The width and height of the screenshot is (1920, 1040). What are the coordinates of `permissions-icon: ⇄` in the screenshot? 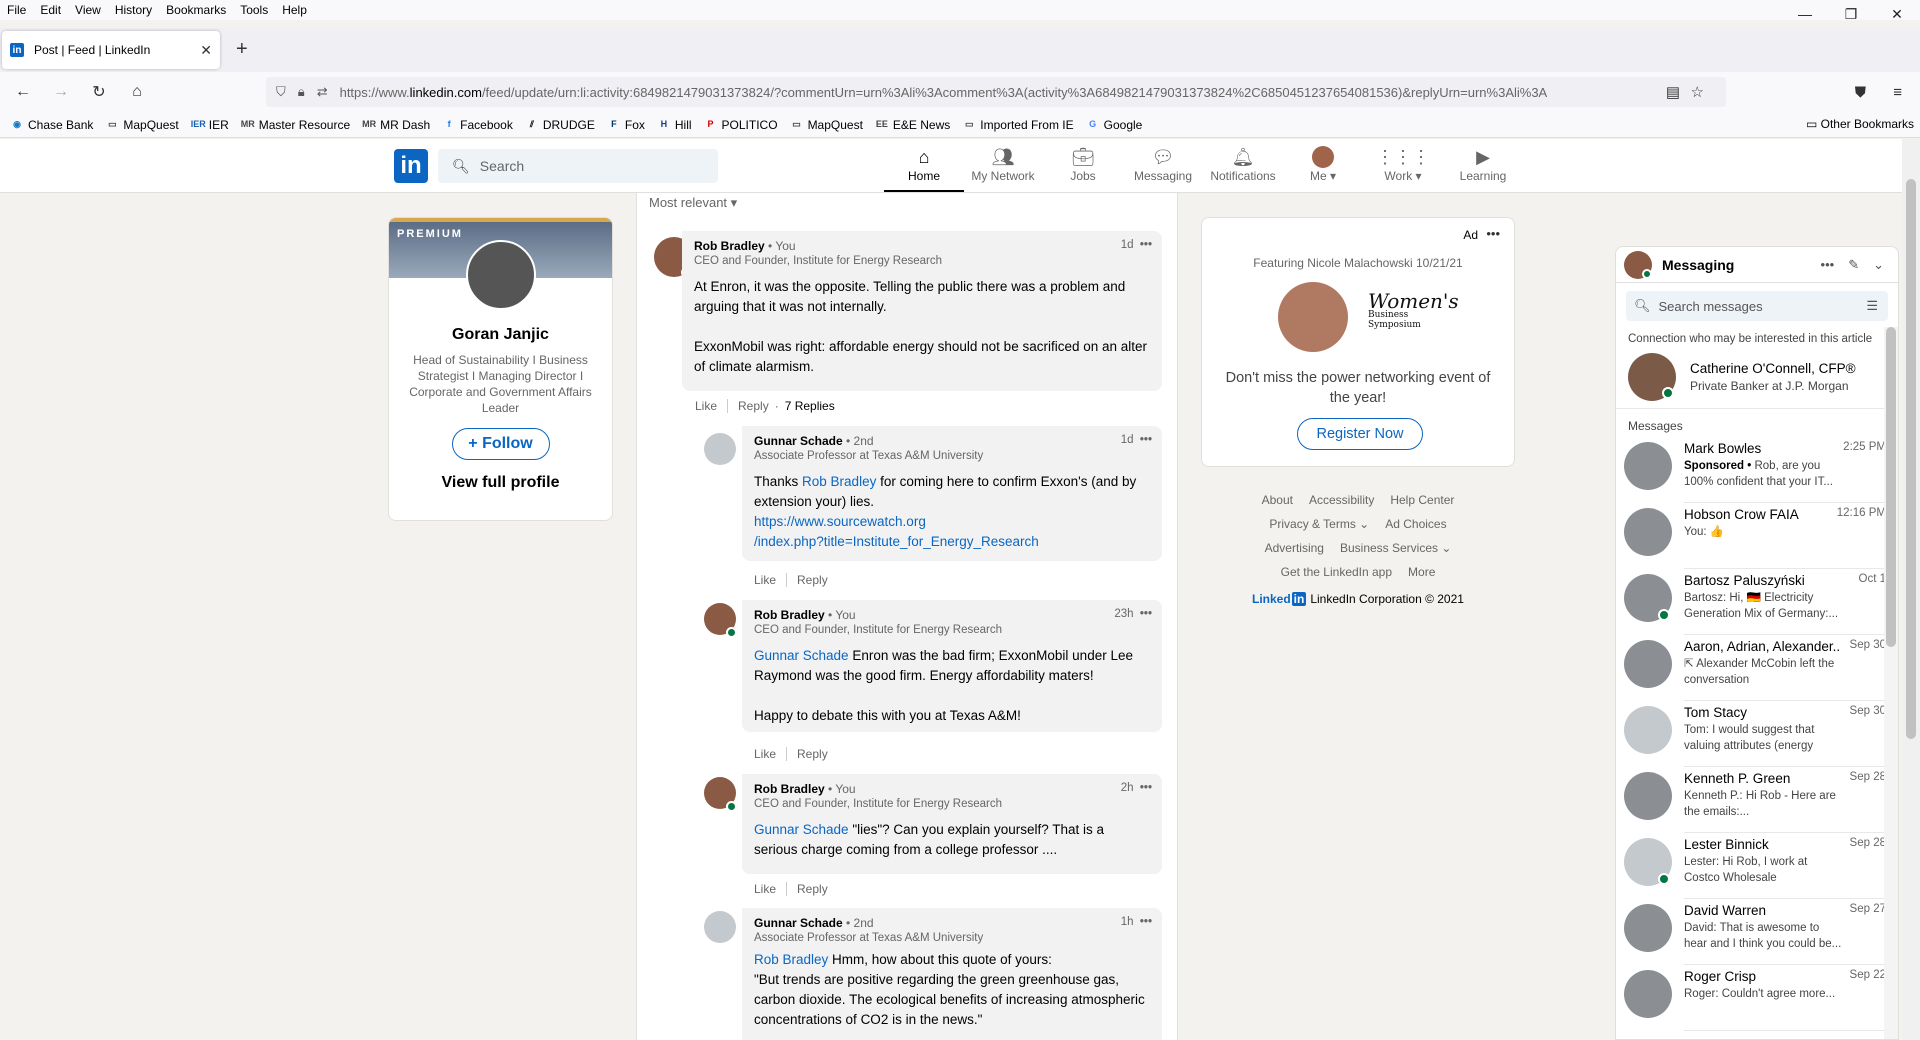 It's located at (322, 92).